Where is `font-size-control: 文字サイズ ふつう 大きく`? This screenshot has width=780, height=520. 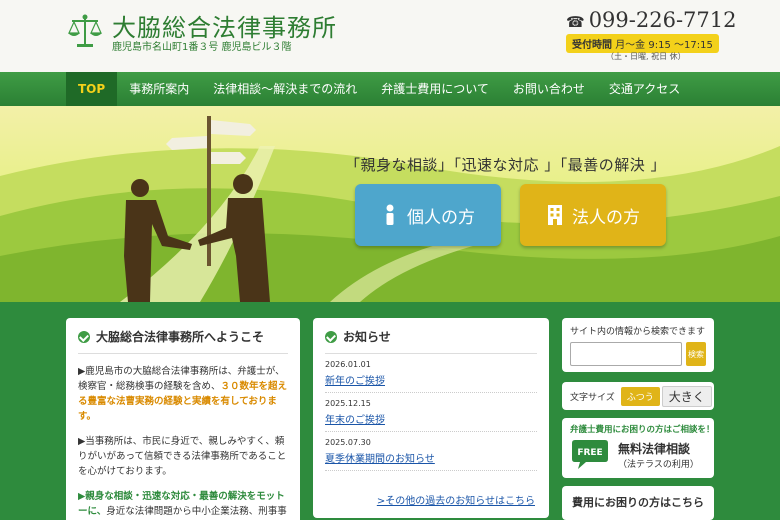
font-size-control: 文字サイズ ふつう 大きく is located at coordinates (638, 396).